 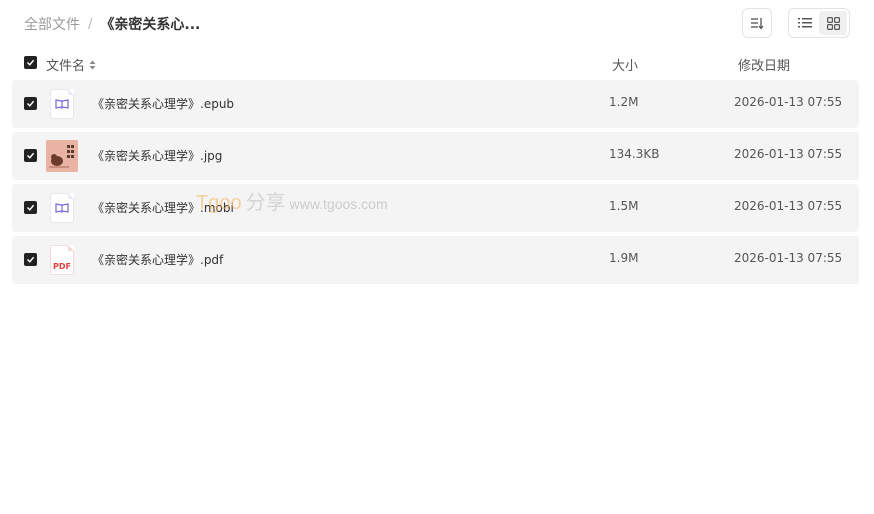 What do you see at coordinates (435, 260) in the screenshot?
I see `file-row: PDF 《亲密关系心理学》.pdf 1.9M 2026-01-13 07:55` at bounding box center [435, 260].